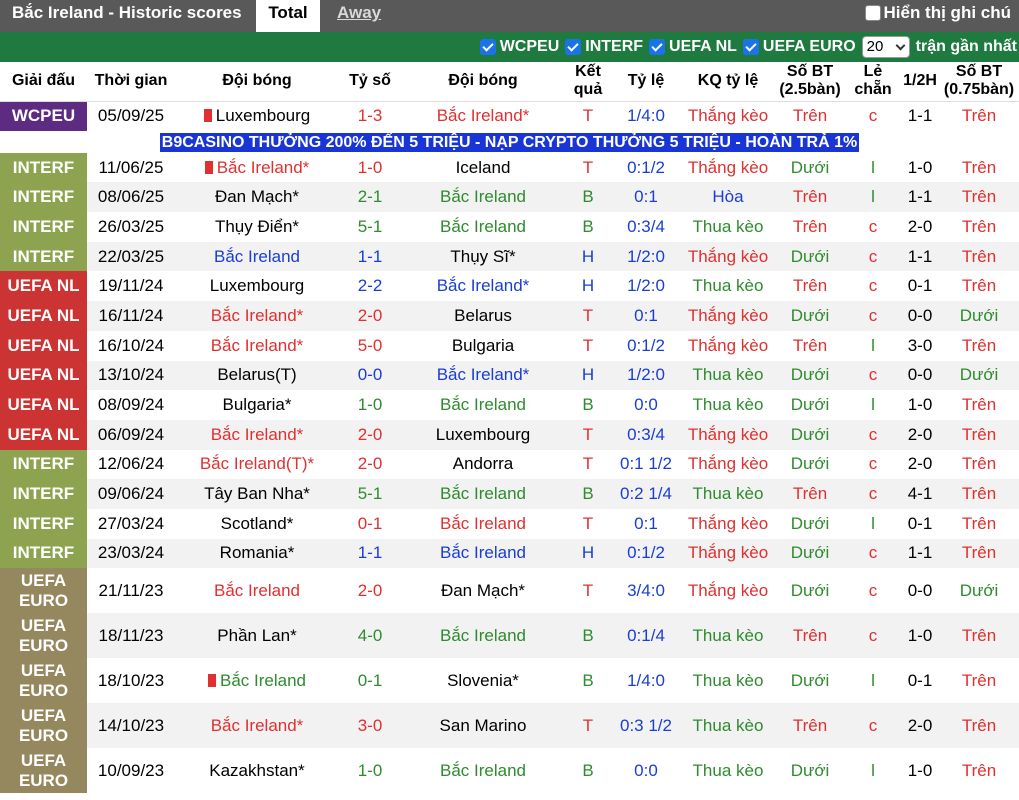 Image resolution: width=1019 pixels, height=800 pixels. What do you see at coordinates (483, 590) in the screenshot?
I see `away-team-cell: Đan Mạch*` at bounding box center [483, 590].